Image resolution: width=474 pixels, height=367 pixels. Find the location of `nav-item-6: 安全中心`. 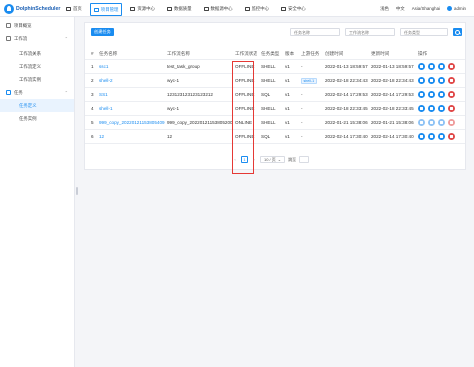

nav-item-6: 安全中心 is located at coordinates (293, 8).